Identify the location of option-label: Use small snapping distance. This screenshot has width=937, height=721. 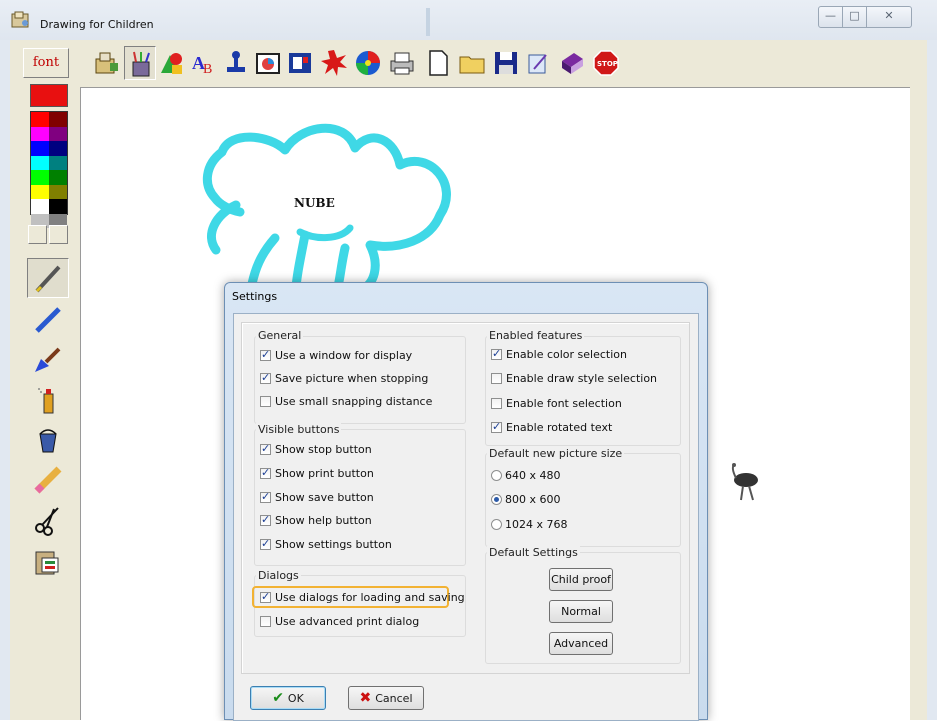
(354, 401).